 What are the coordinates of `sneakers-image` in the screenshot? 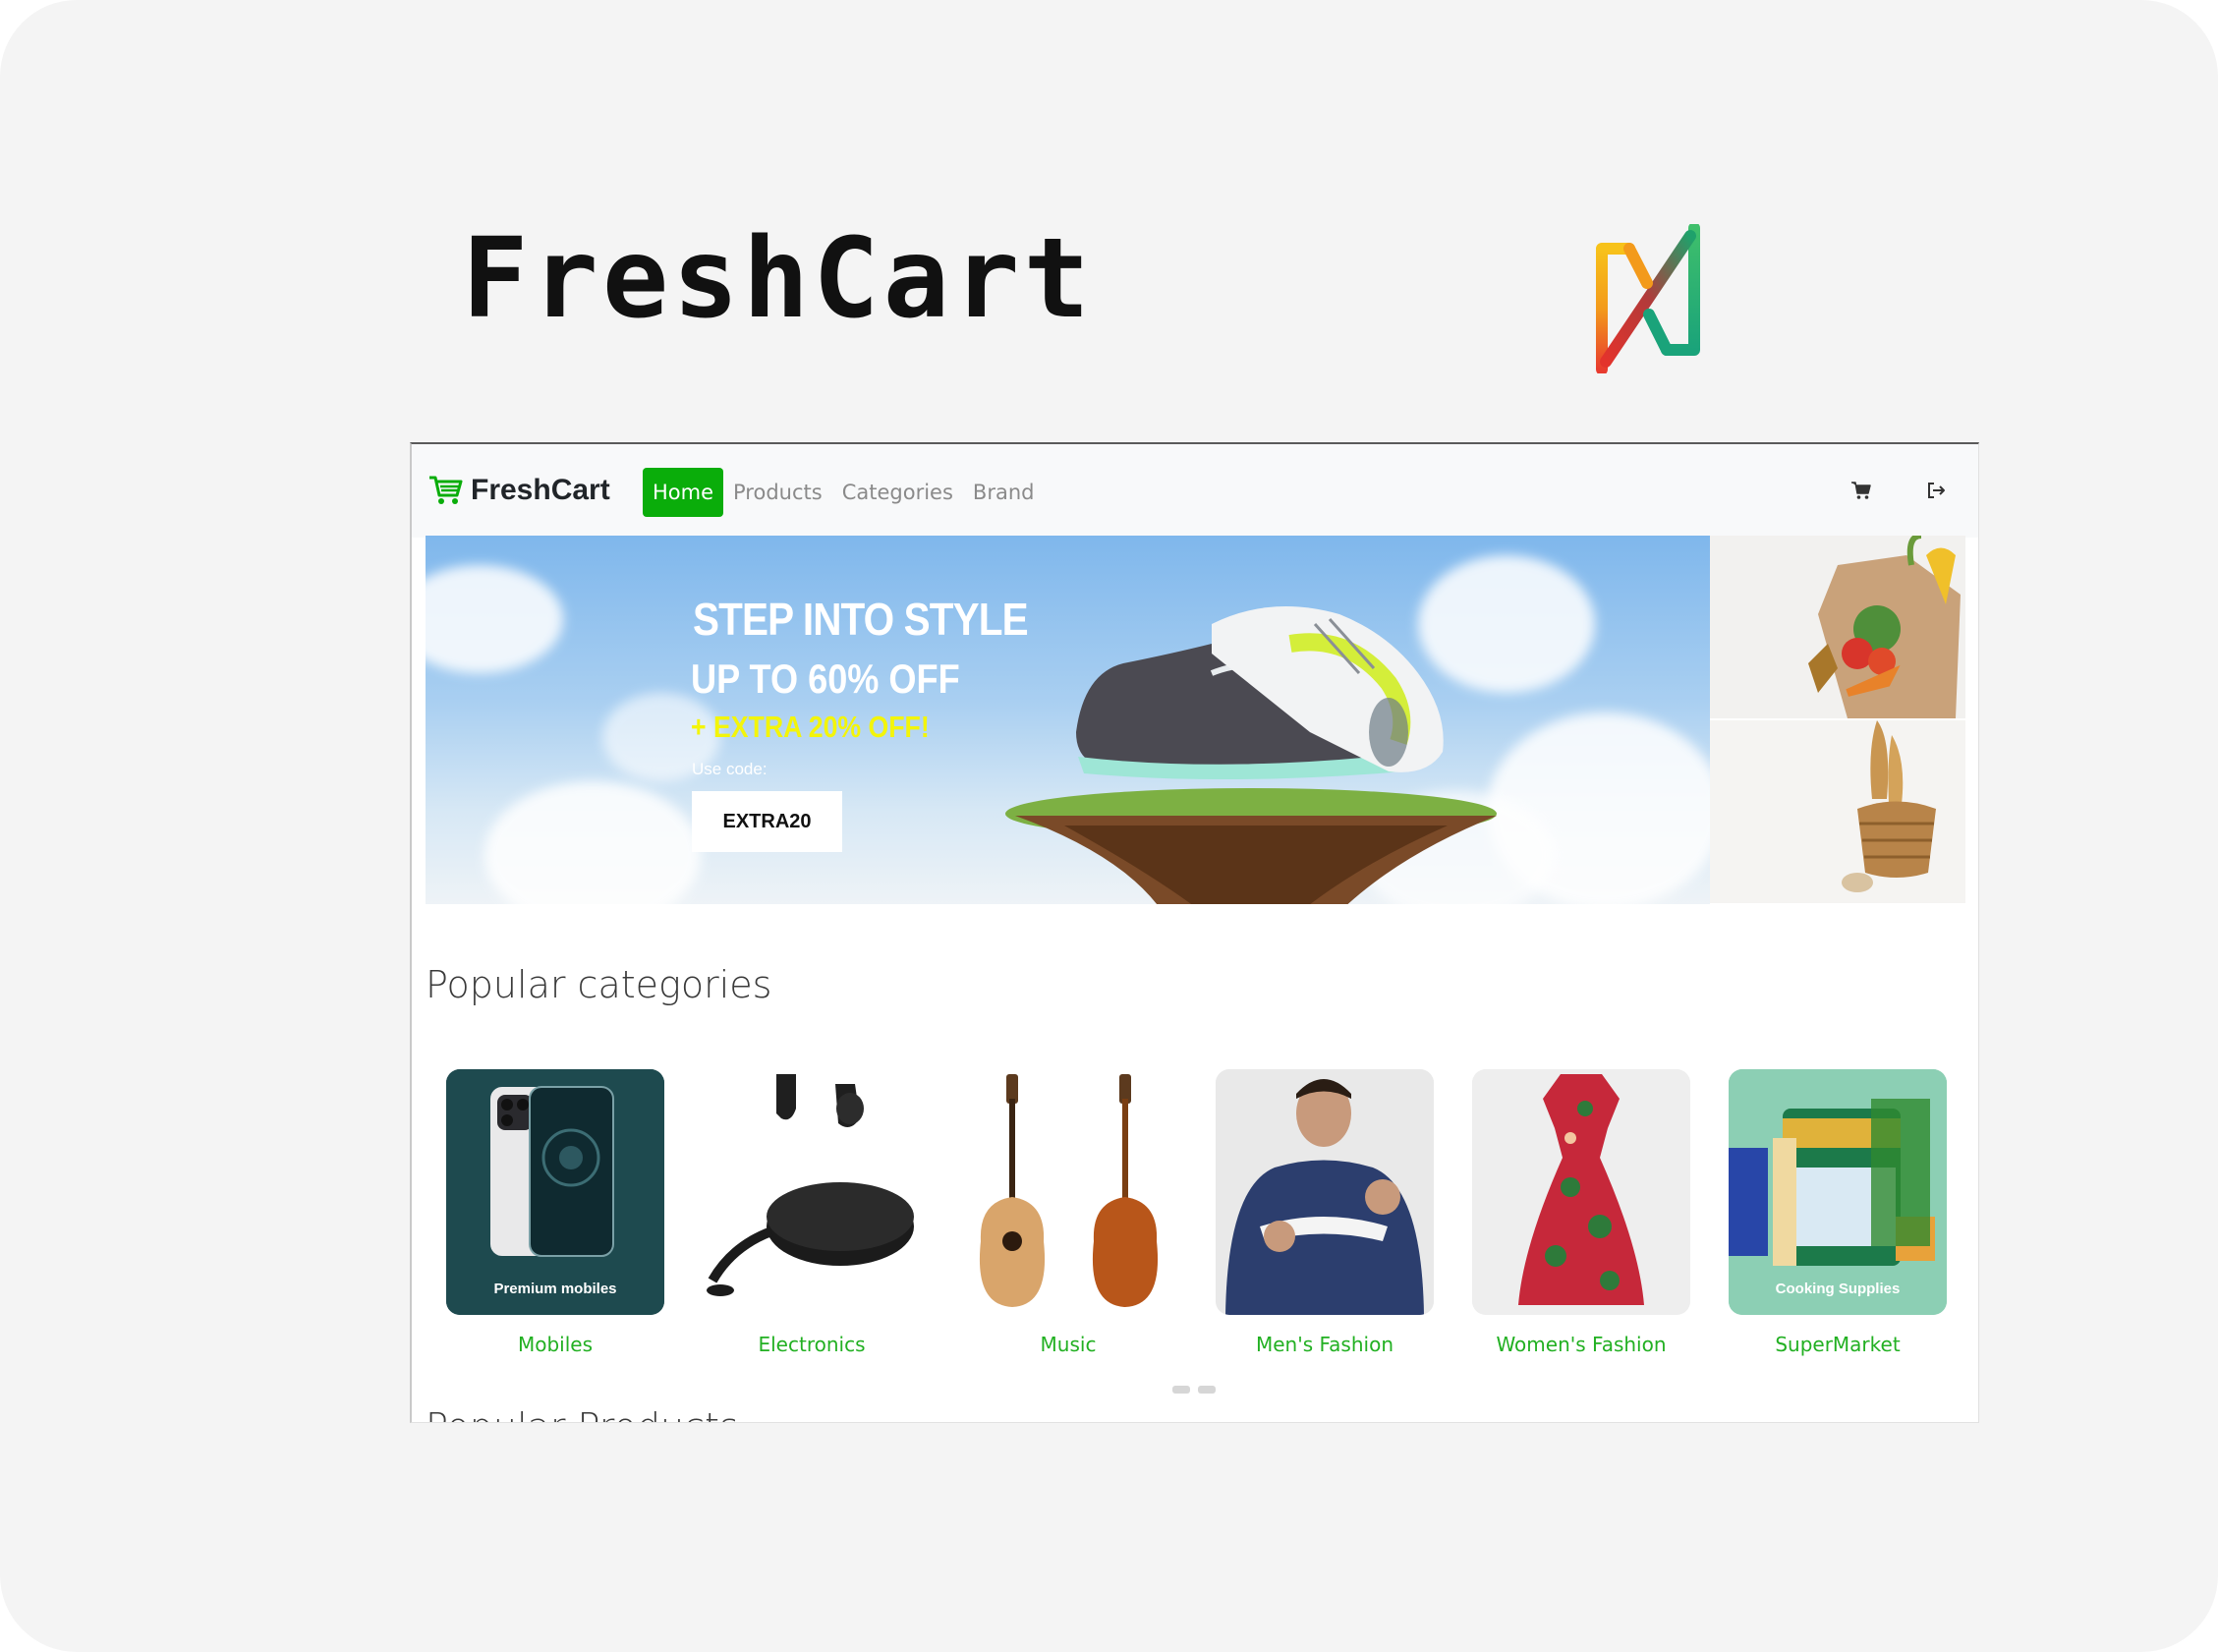 It's located at (1260, 693).